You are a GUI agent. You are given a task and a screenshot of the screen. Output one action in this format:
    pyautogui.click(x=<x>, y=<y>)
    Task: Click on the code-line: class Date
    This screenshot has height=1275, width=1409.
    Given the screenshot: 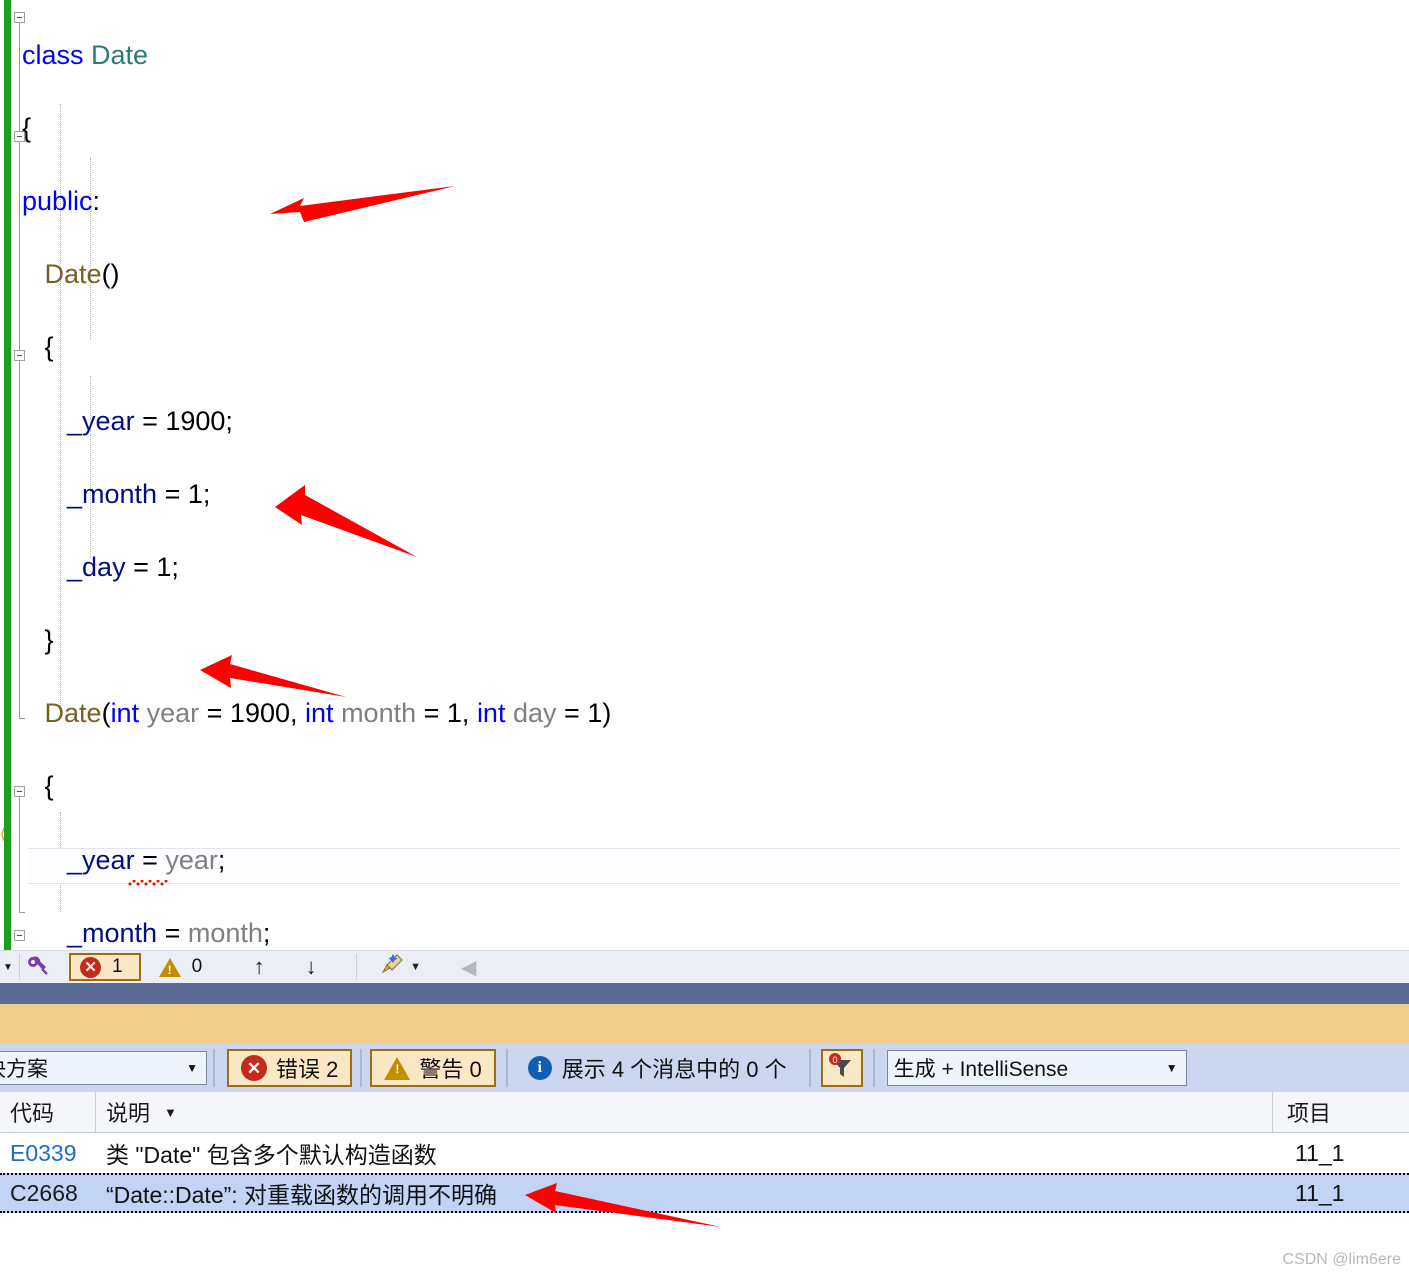 What is the action you would take?
    pyautogui.click(x=715, y=55)
    